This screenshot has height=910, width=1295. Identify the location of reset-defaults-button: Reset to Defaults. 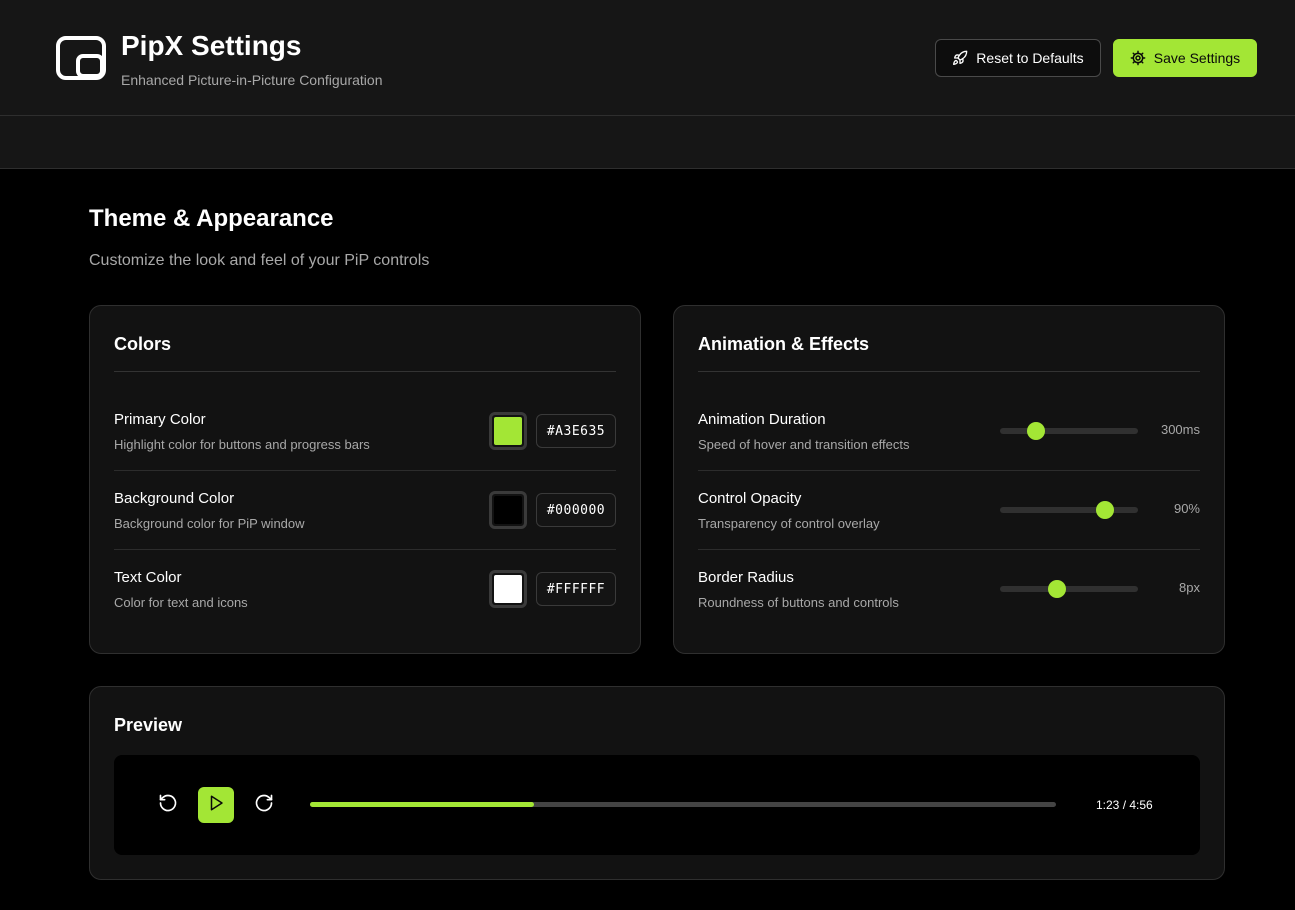
(1018, 58).